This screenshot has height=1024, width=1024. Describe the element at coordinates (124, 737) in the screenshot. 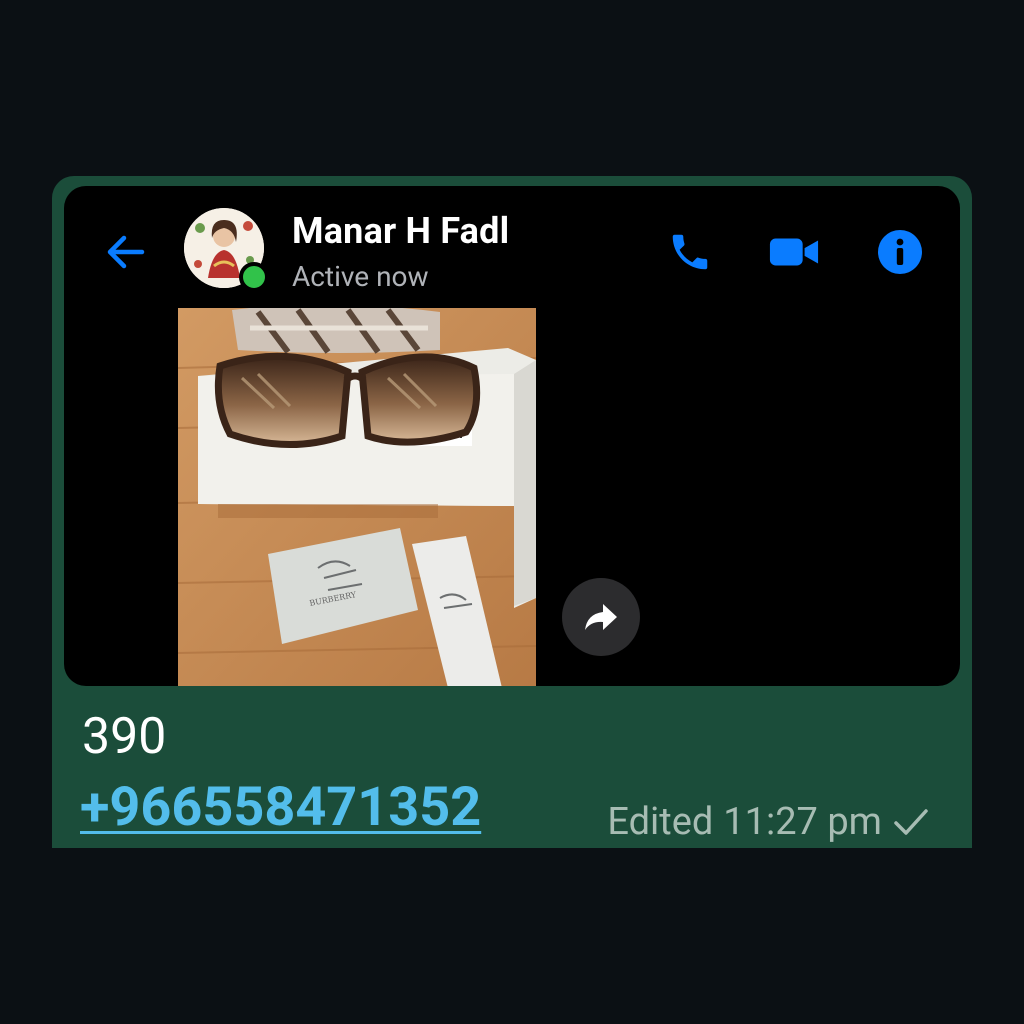

I see `message-text: 390` at that location.